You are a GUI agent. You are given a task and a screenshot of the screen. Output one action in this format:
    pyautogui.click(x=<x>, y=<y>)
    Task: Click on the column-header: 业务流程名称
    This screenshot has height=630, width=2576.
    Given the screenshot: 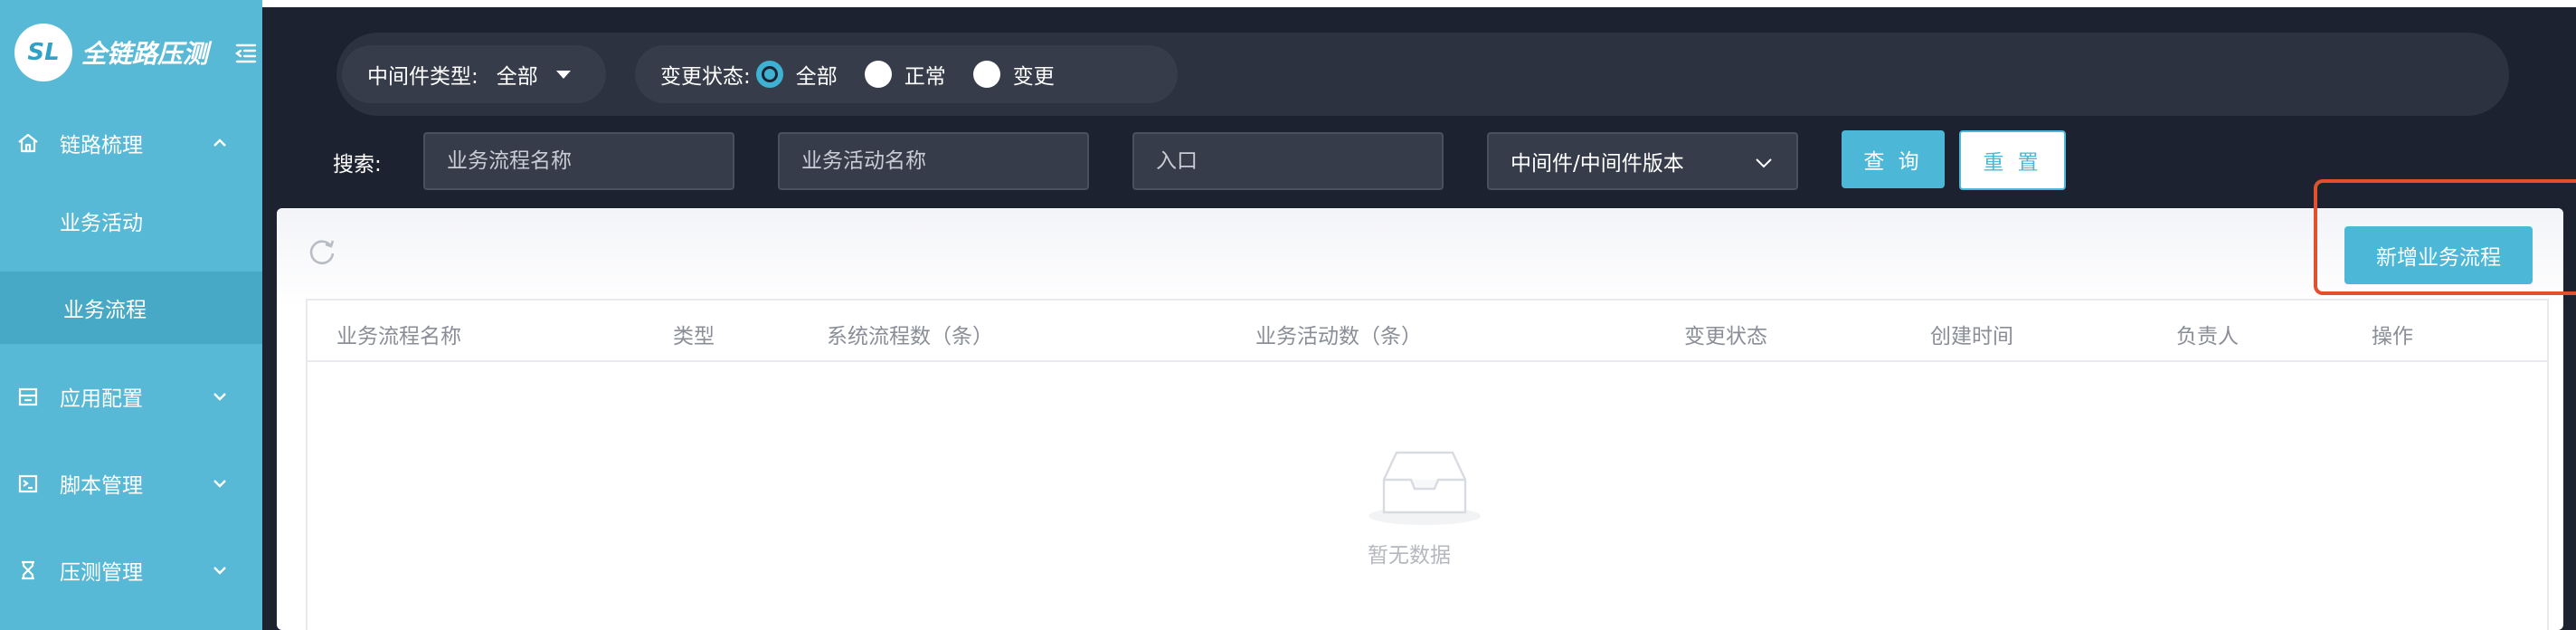 What is the action you would take?
    pyautogui.click(x=399, y=334)
    